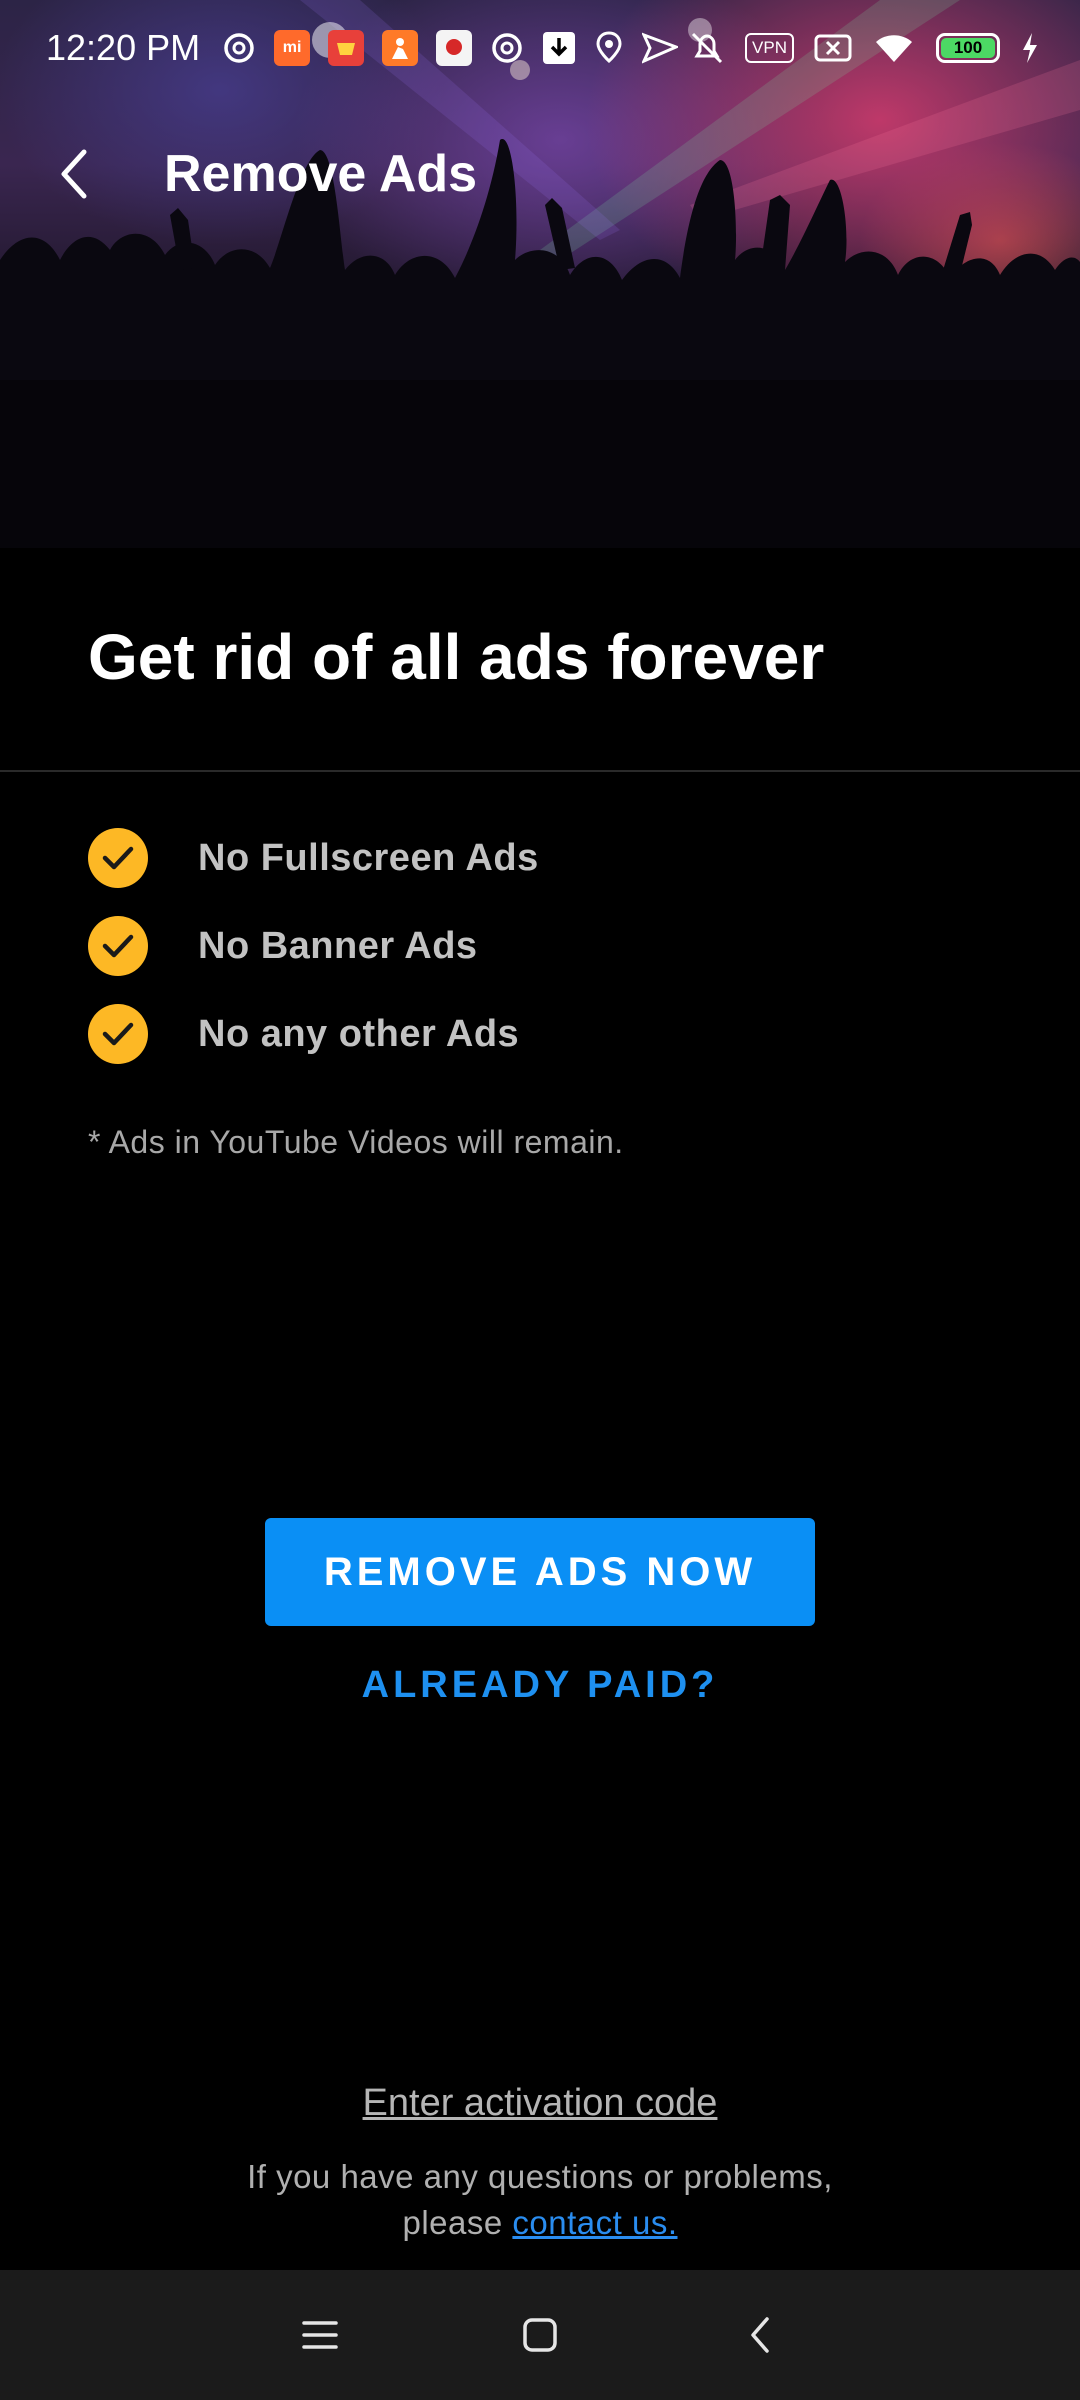 This screenshot has width=1080, height=2400. I want to click on nav-home-button, so click(540, 2335).